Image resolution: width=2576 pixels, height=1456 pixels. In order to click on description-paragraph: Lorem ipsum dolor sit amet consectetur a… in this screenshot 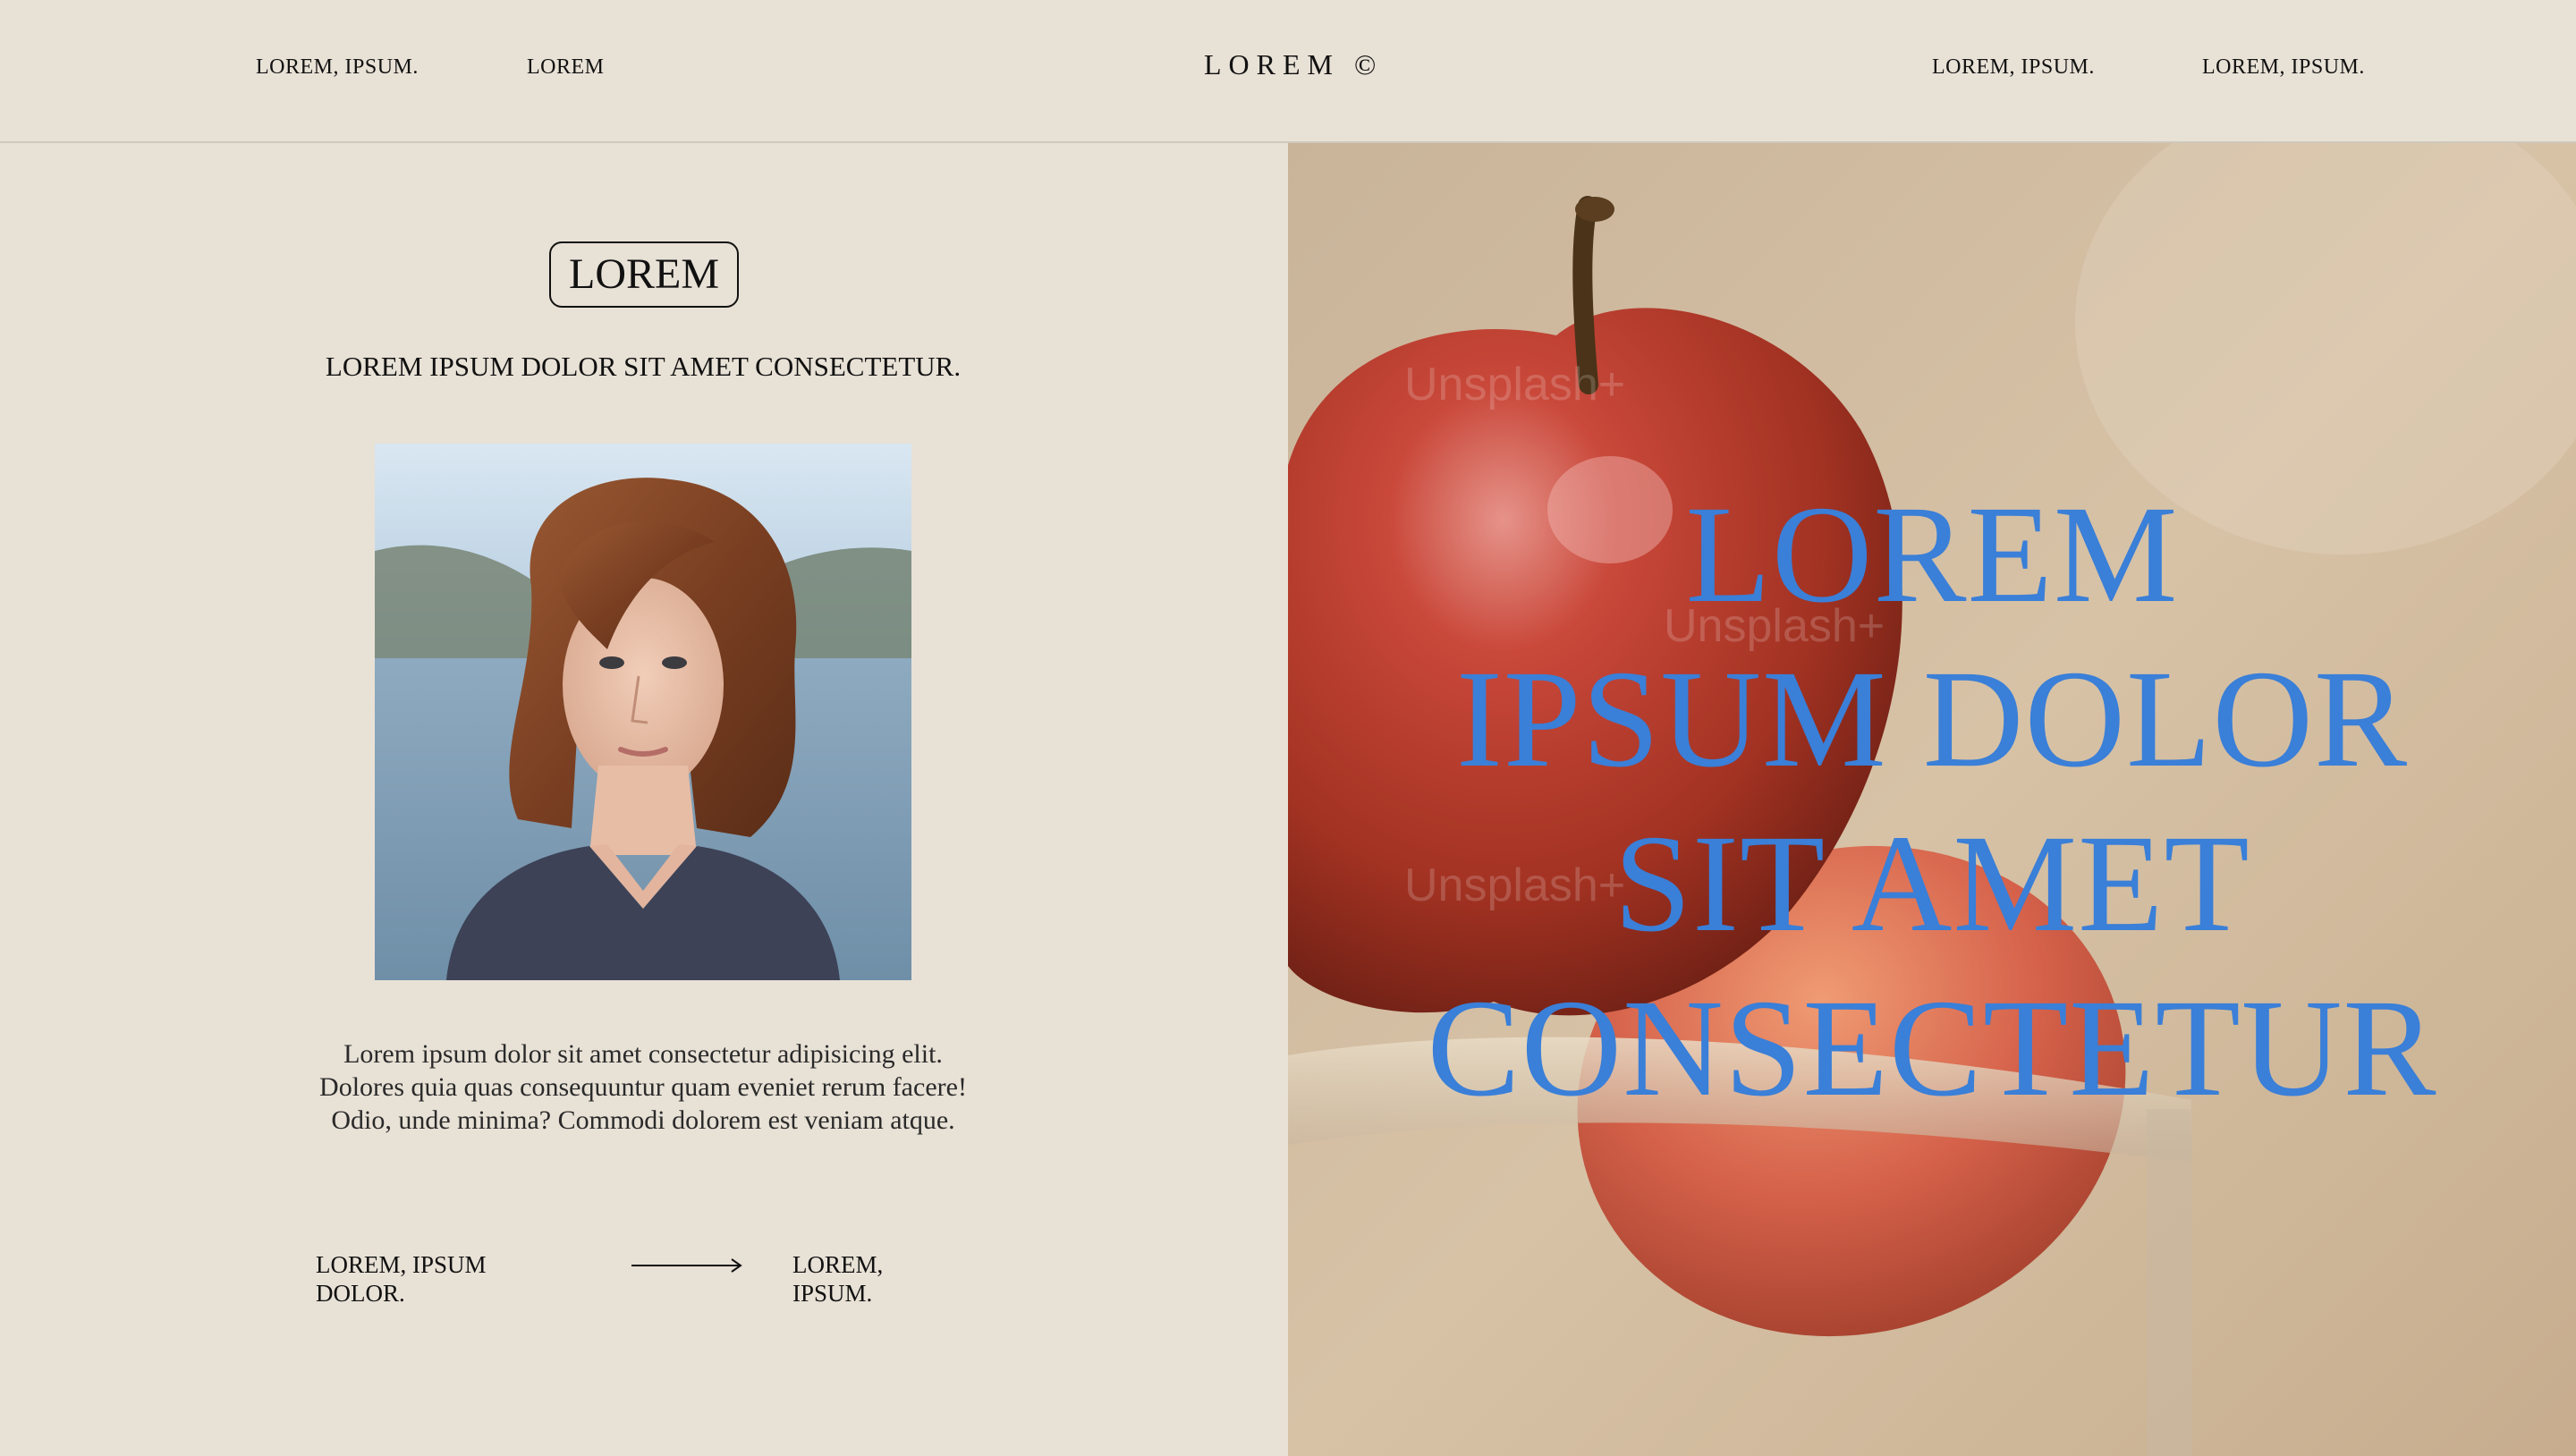, I will do `click(643, 1087)`.